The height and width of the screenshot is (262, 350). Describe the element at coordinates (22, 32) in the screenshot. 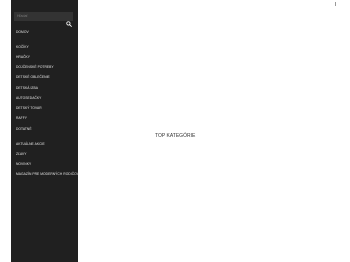

I see `menu-item-domov: DOMOV` at that location.